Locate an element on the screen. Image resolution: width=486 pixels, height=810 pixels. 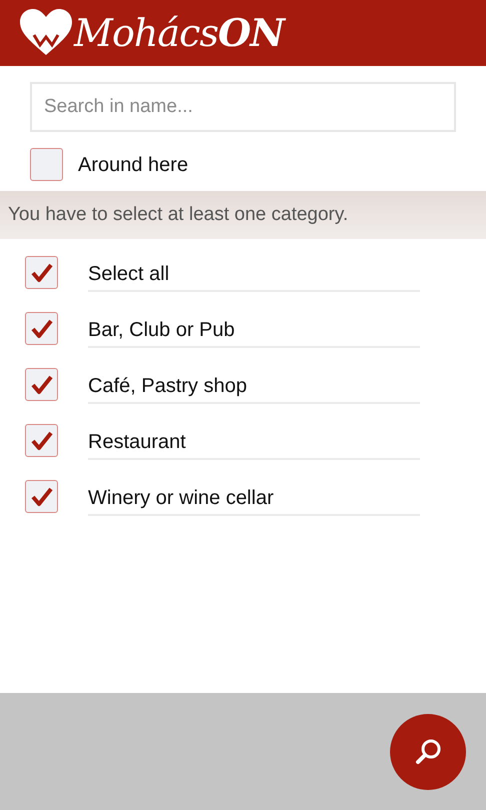
checkbox-label: Around here is located at coordinates (133, 165).